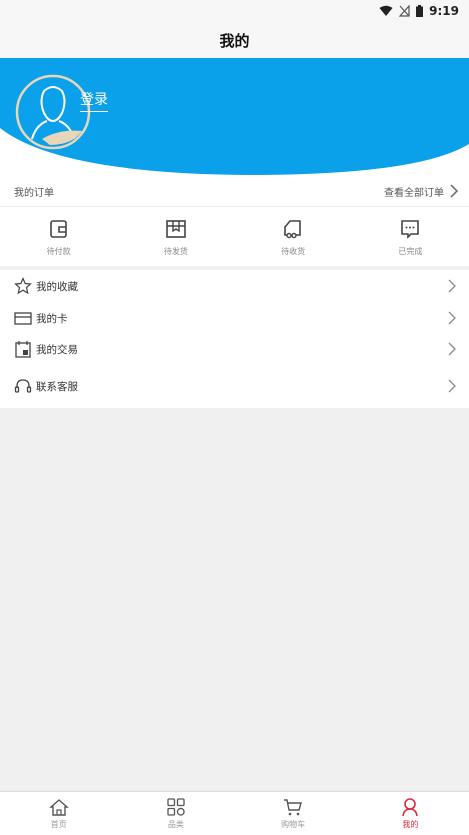 Image resolution: width=469 pixels, height=835 pixels. I want to click on orders-title: 我的订单, so click(34, 193).